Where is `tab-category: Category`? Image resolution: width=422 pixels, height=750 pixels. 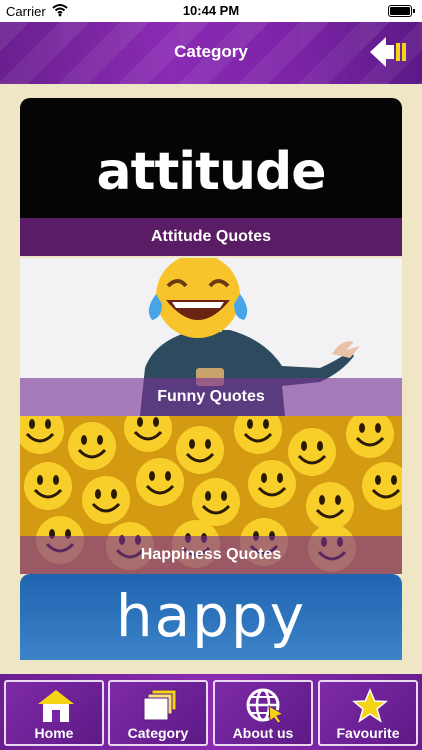
tab-category: Category is located at coordinates (158, 713).